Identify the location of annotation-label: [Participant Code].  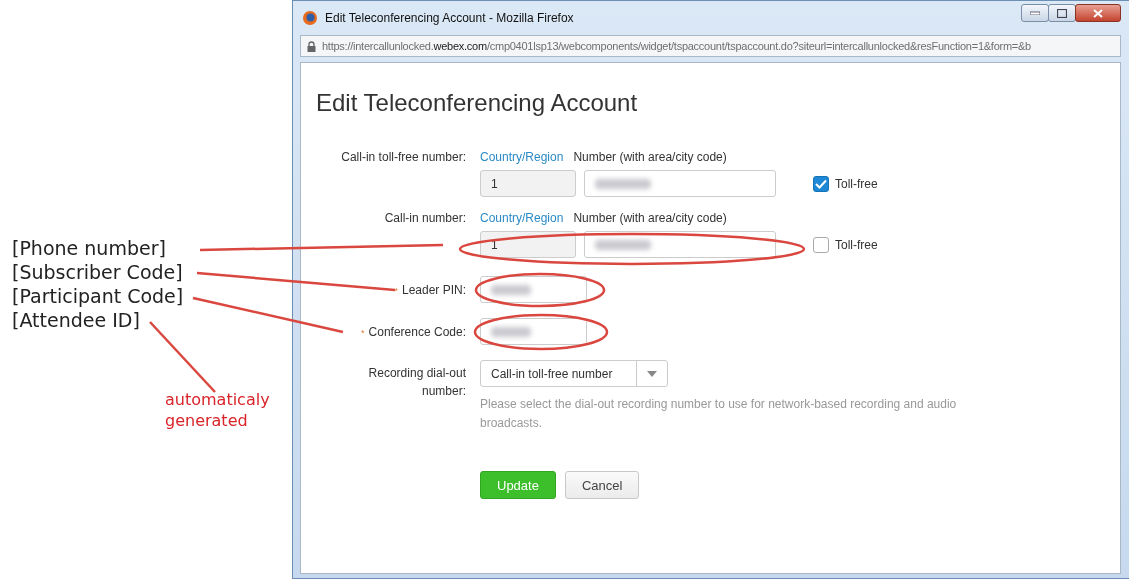
(98, 296).